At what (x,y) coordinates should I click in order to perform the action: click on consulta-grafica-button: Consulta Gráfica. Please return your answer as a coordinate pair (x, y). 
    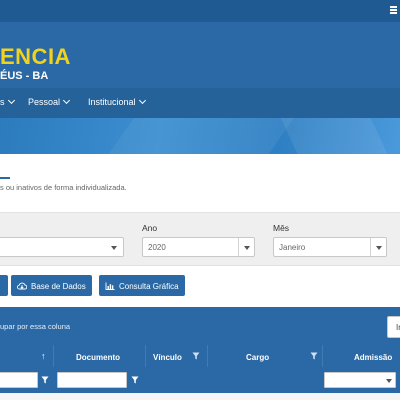
    Looking at the image, I should click on (142, 285).